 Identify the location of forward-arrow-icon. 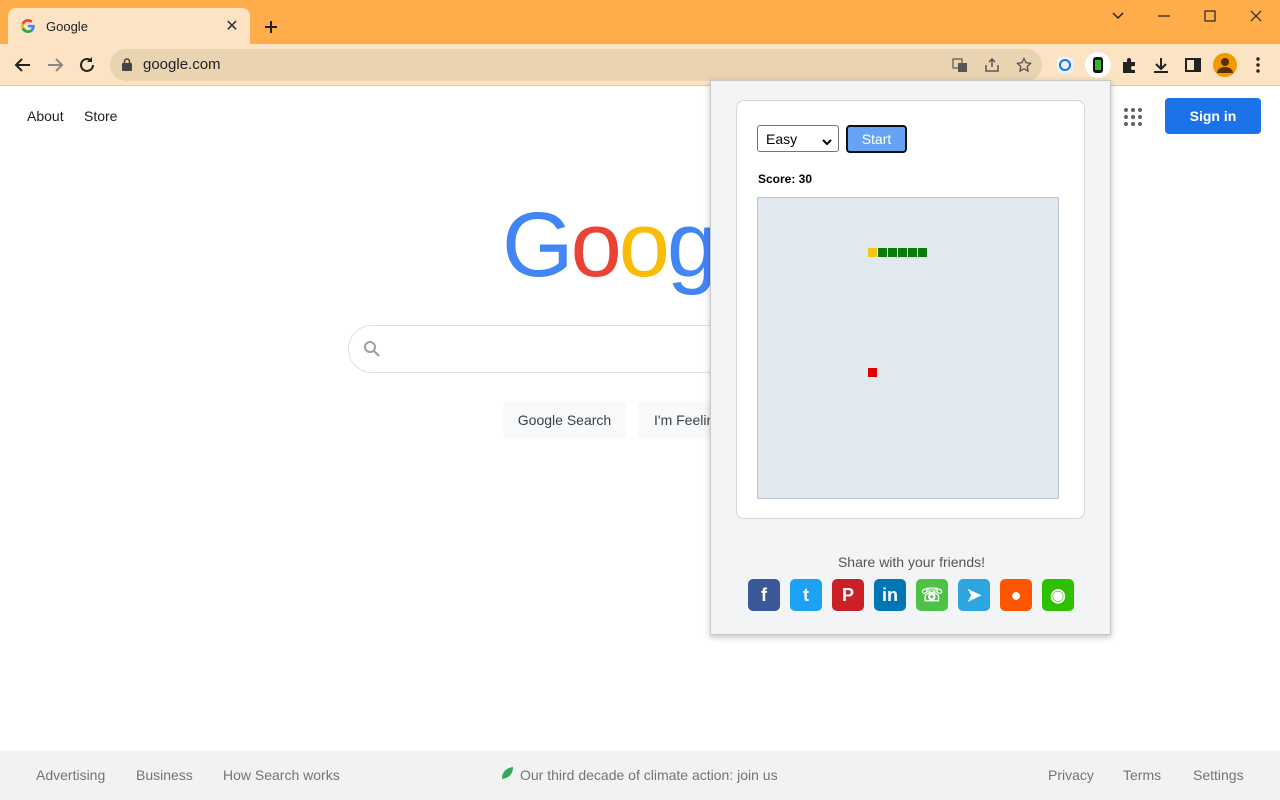
(56, 65).